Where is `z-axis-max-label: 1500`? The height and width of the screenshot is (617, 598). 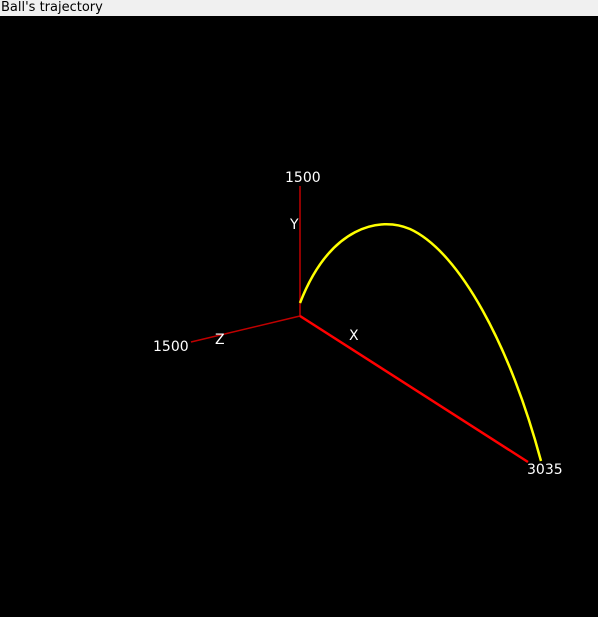 z-axis-max-label: 1500 is located at coordinates (171, 347).